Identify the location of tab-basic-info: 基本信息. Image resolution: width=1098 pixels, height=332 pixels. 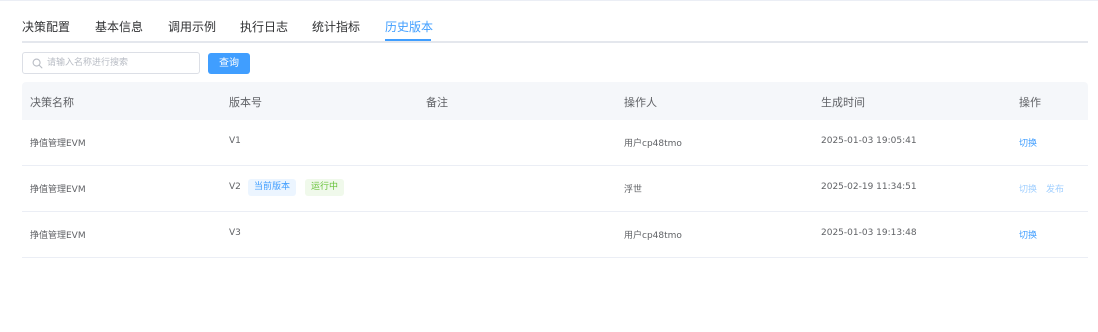
(119, 26).